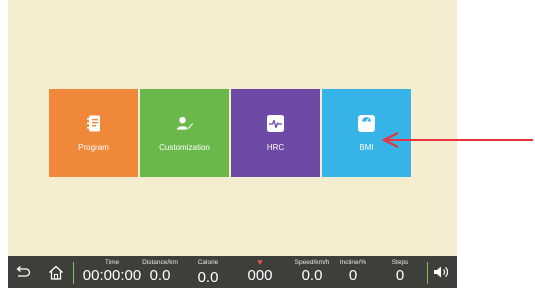 This screenshot has width=535, height=288. I want to click on heart-pulse-icon, so click(276, 124).